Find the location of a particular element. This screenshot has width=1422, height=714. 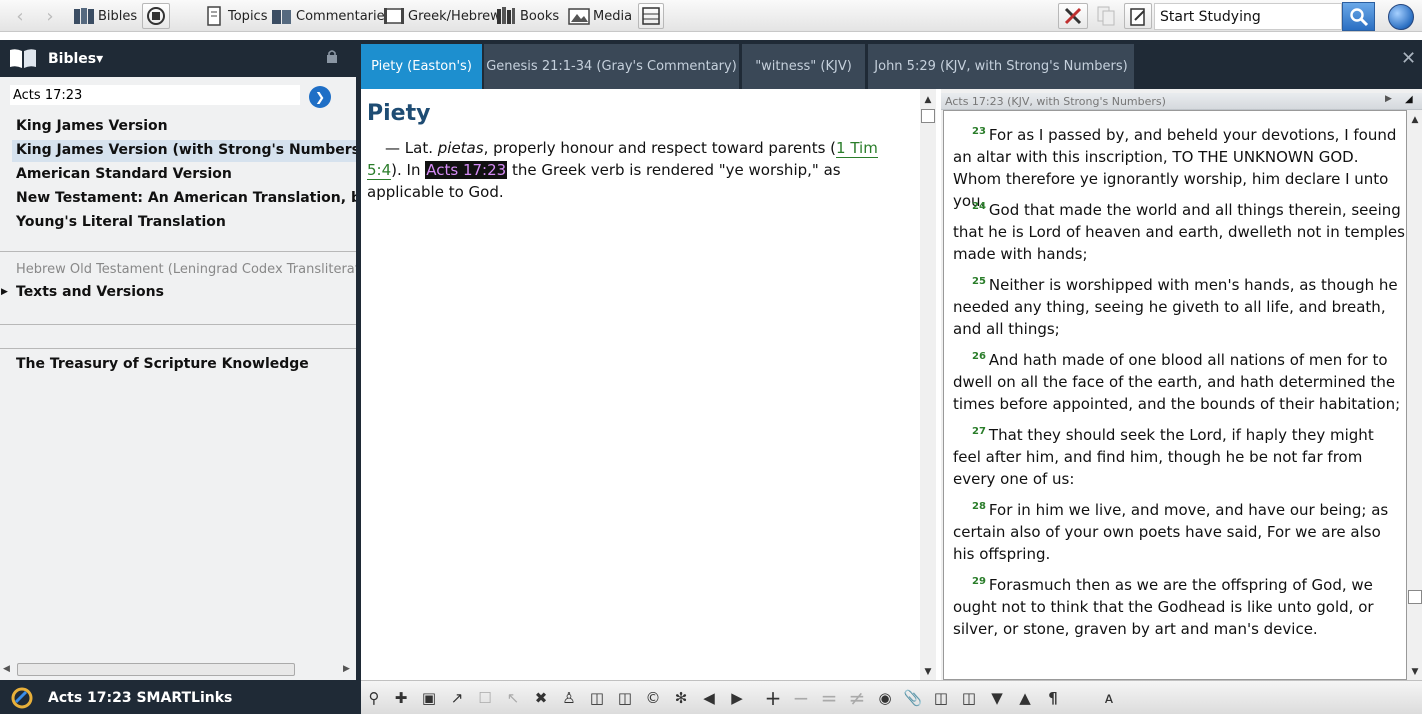

link-chain-icon is located at coordinates (22, 700).